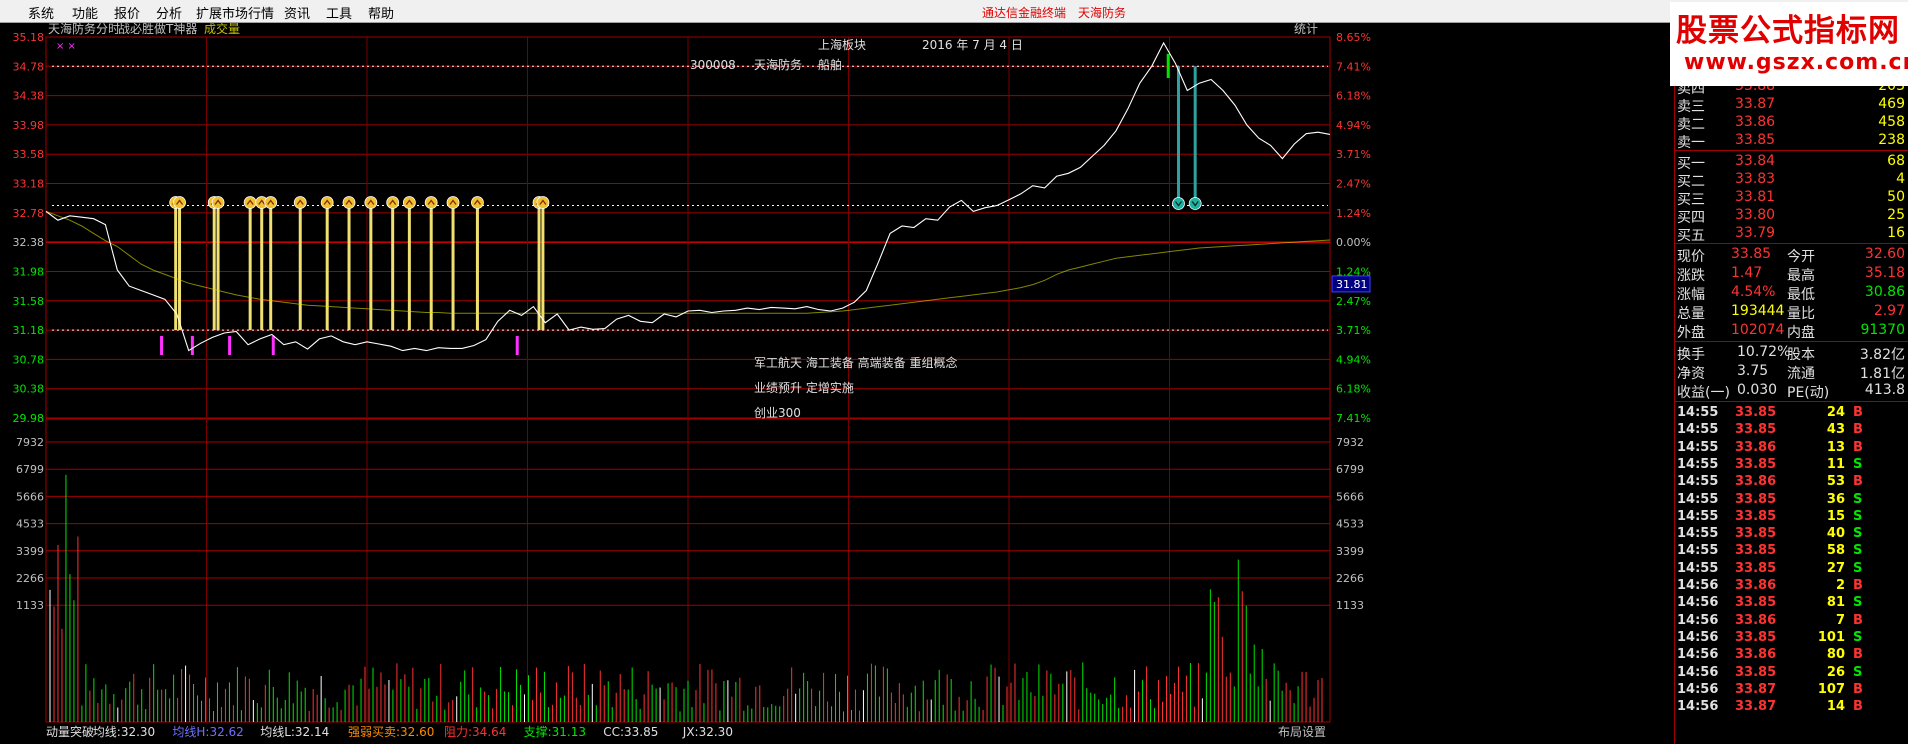 The width and height of the screenshot is (1908, 744). Describe the element at coordinates (1353, 359) in the screenshot. I see `pct-tick-label: 4.94%` at that location.